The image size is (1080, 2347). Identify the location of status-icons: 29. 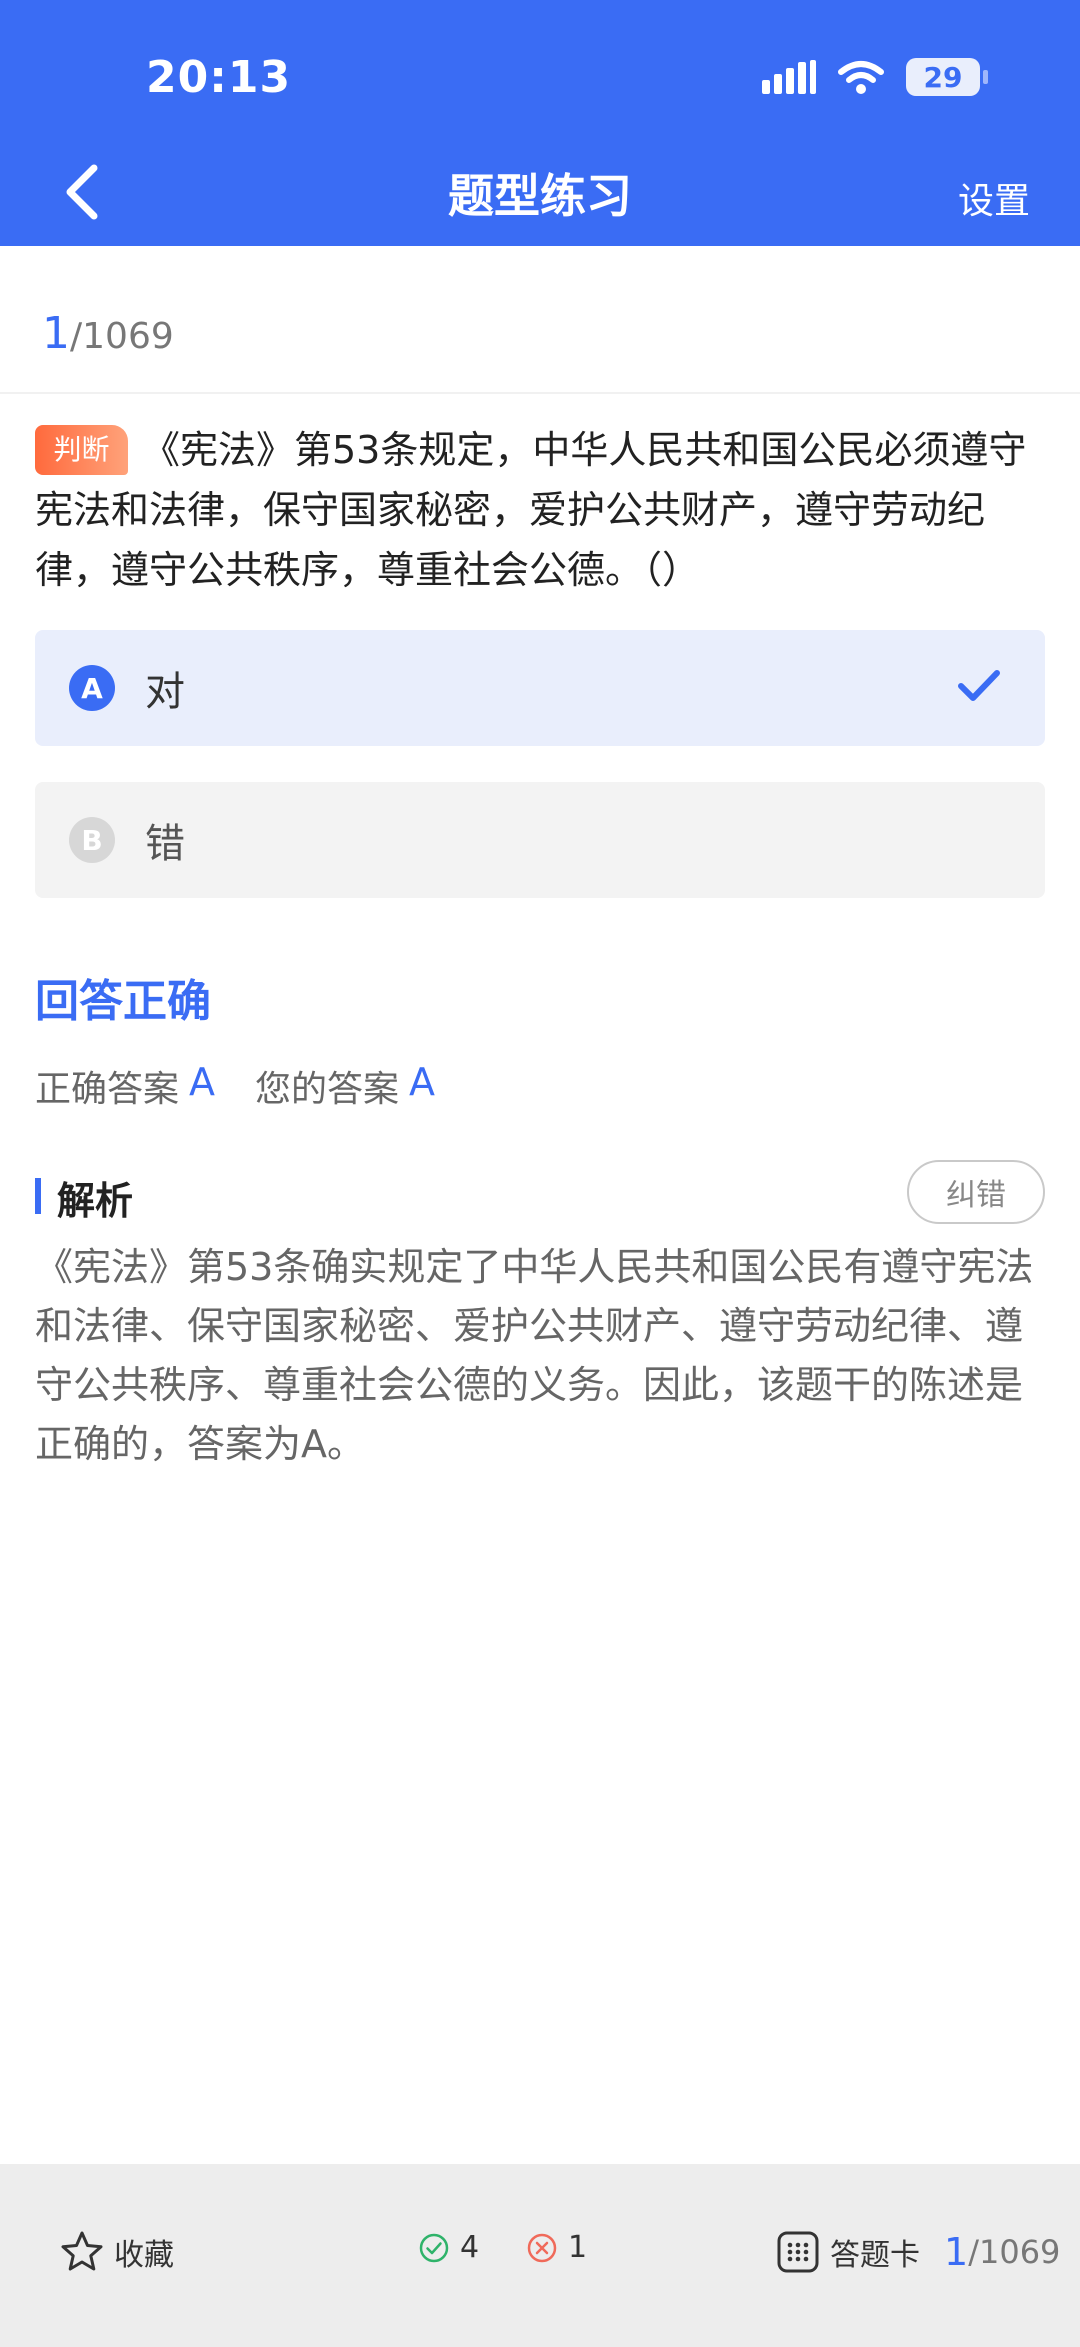
(875, 77).